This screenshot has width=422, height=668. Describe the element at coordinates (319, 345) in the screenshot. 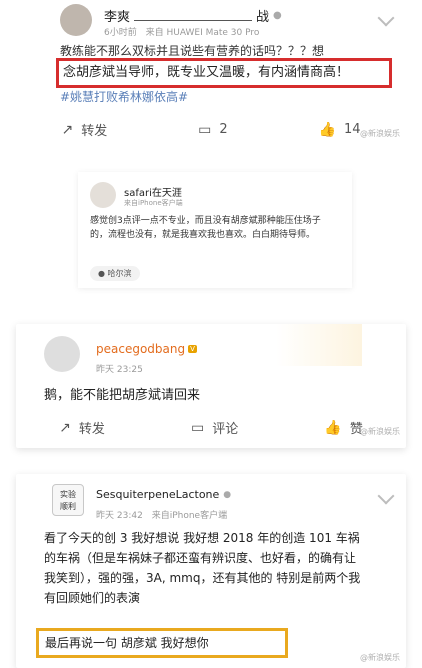

I see `card-decoration` at that location.